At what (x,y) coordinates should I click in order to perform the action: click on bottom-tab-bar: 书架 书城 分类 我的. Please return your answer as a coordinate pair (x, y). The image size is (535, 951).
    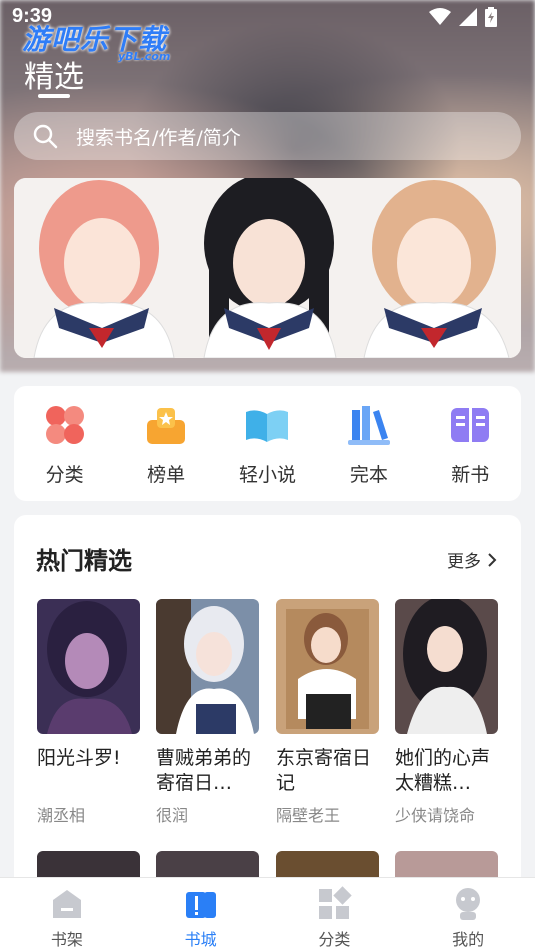
    Looking at the image, I should click on (267, 914).